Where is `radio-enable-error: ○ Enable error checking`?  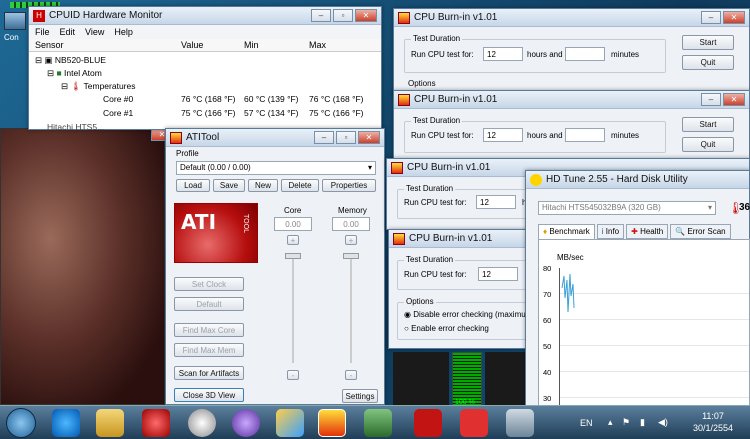 radio-enable-error: ○ Enable error checking is located at coordinates (446, 328).